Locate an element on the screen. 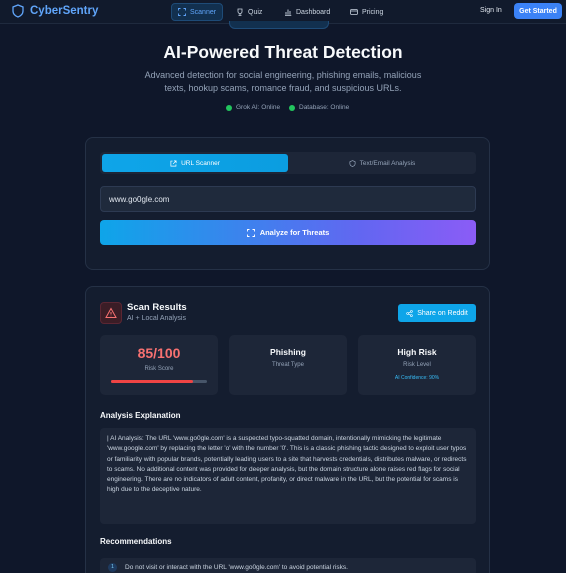 This screenshot has width=566, height=573. nav-item-pricing: Pricing is located at coordinates (366, 12).